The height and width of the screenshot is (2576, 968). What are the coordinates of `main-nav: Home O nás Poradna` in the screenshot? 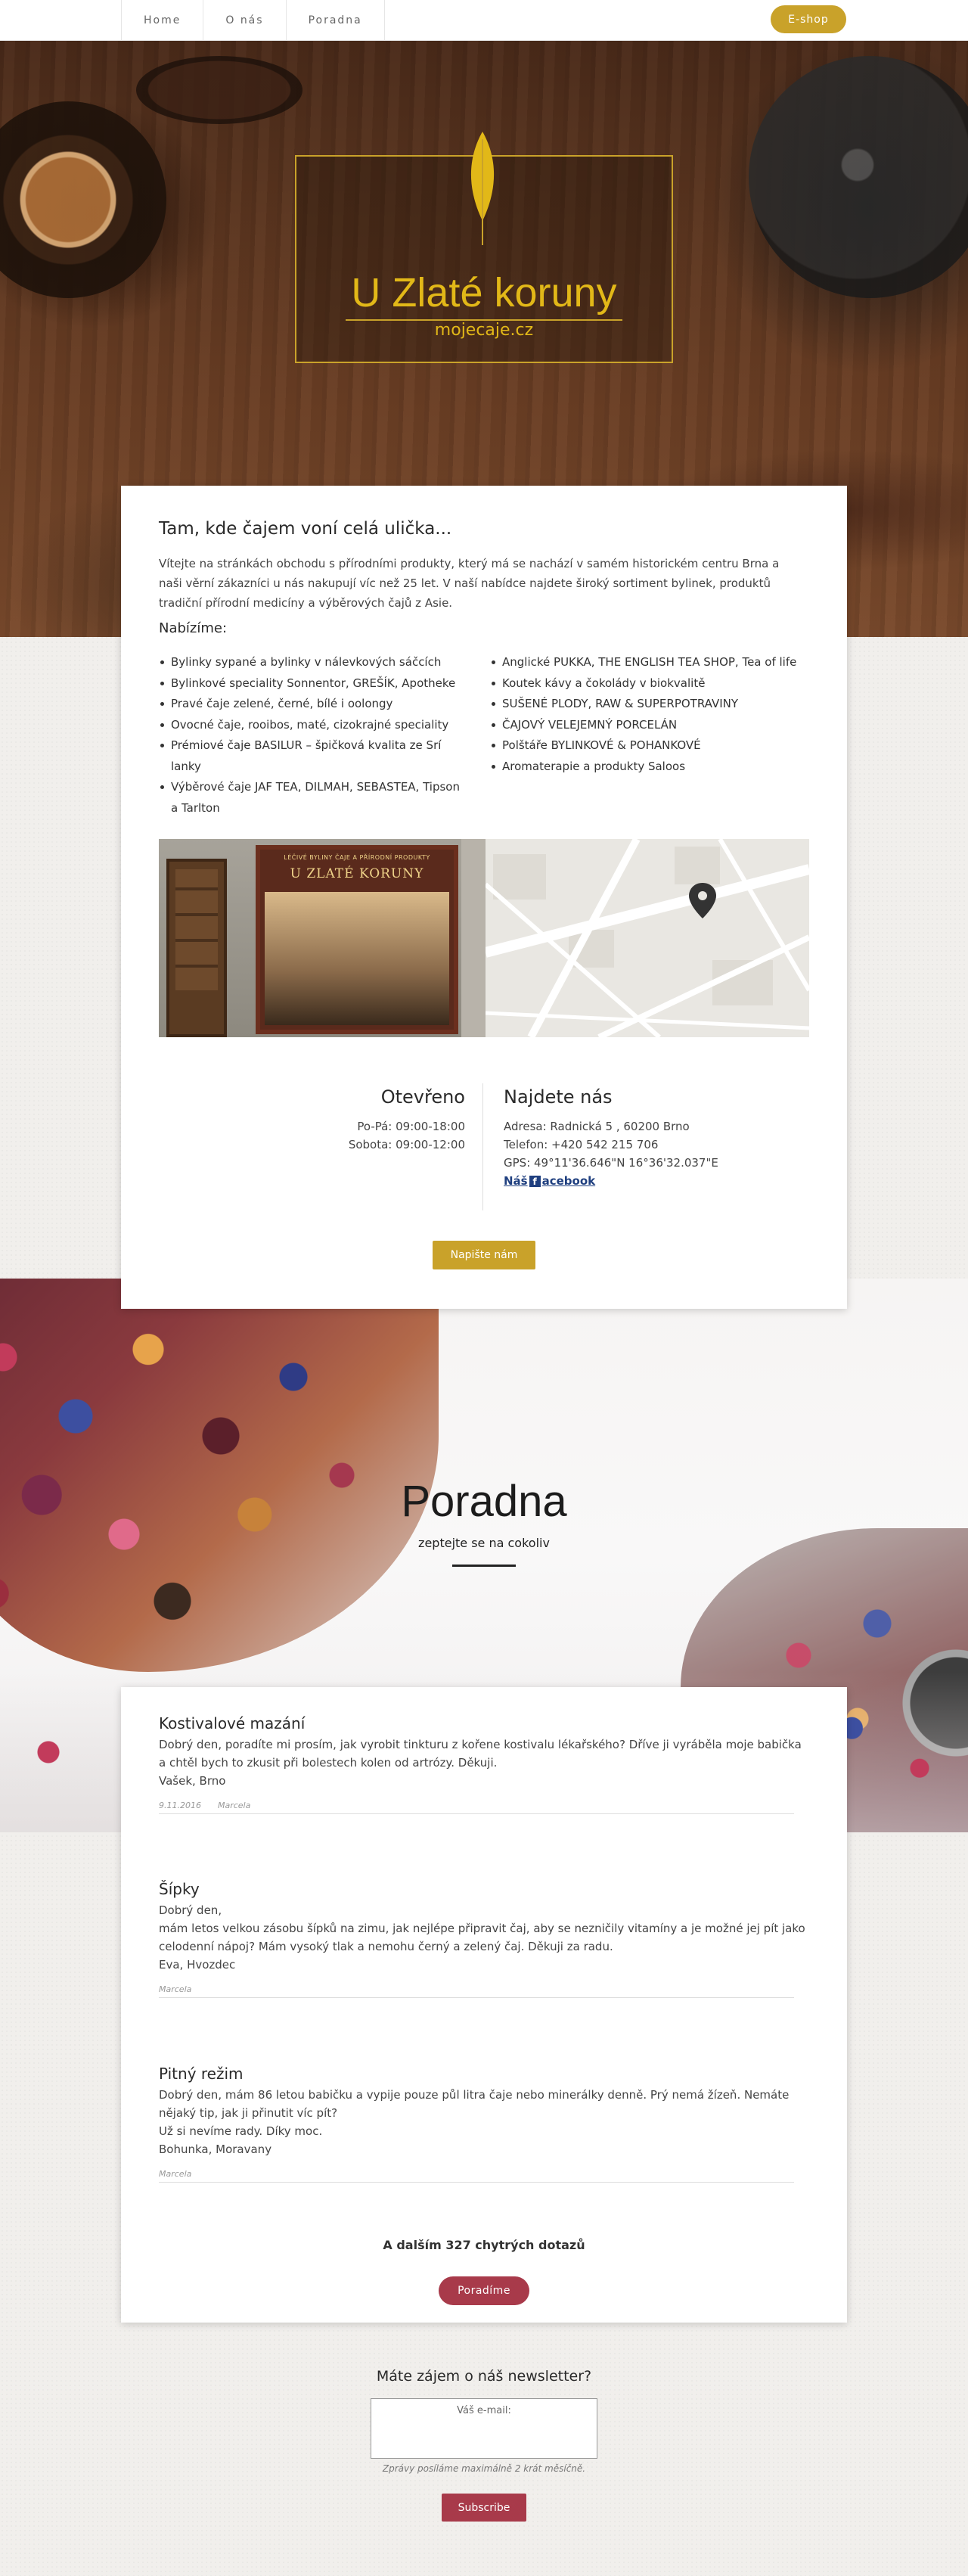 It's located at (253, 20).